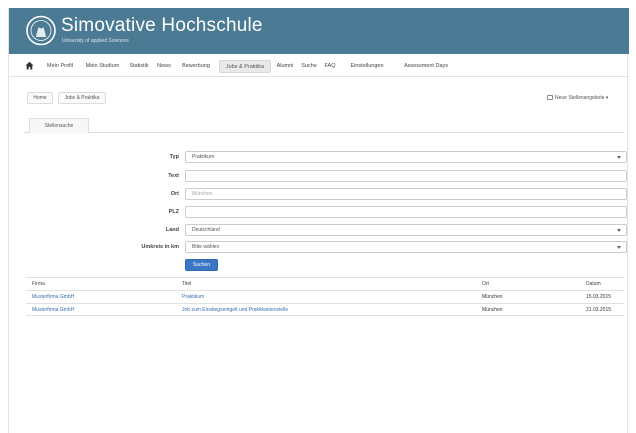 Image resolution: width=636 pixels, height=433 pixels. What do you see at coordinates (193, 297) in the screenshot?
I see `job-title-link: Praktikum` at bounding box center [193, 297].